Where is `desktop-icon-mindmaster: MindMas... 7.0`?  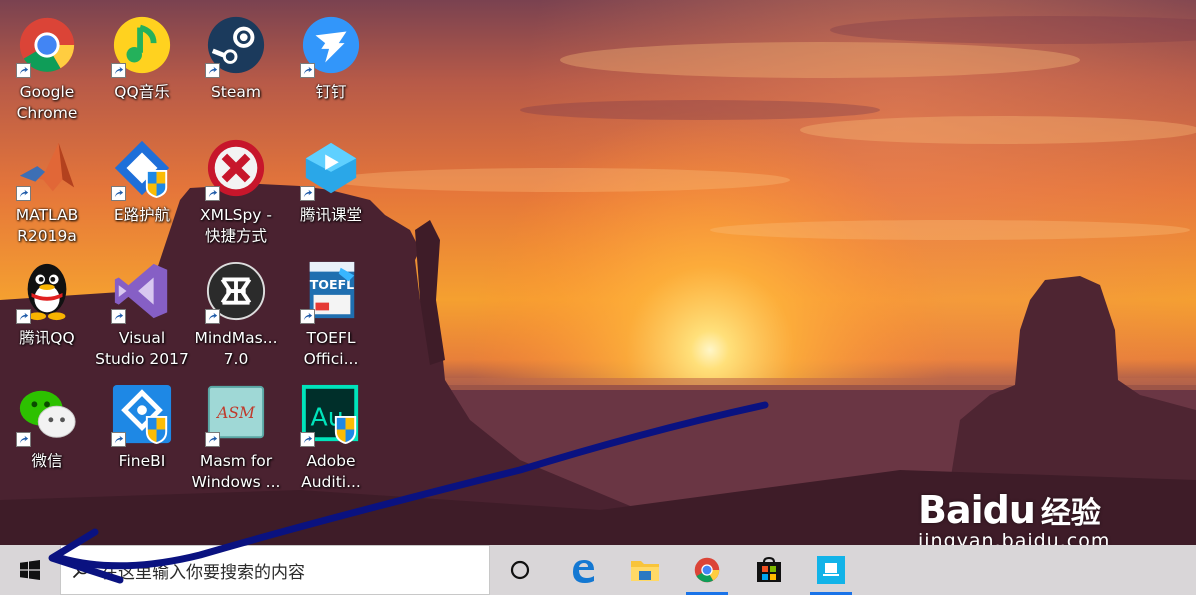 desktop-icon-mindmaster: MindMas... 7.0 is located at coordinates (236, 315).